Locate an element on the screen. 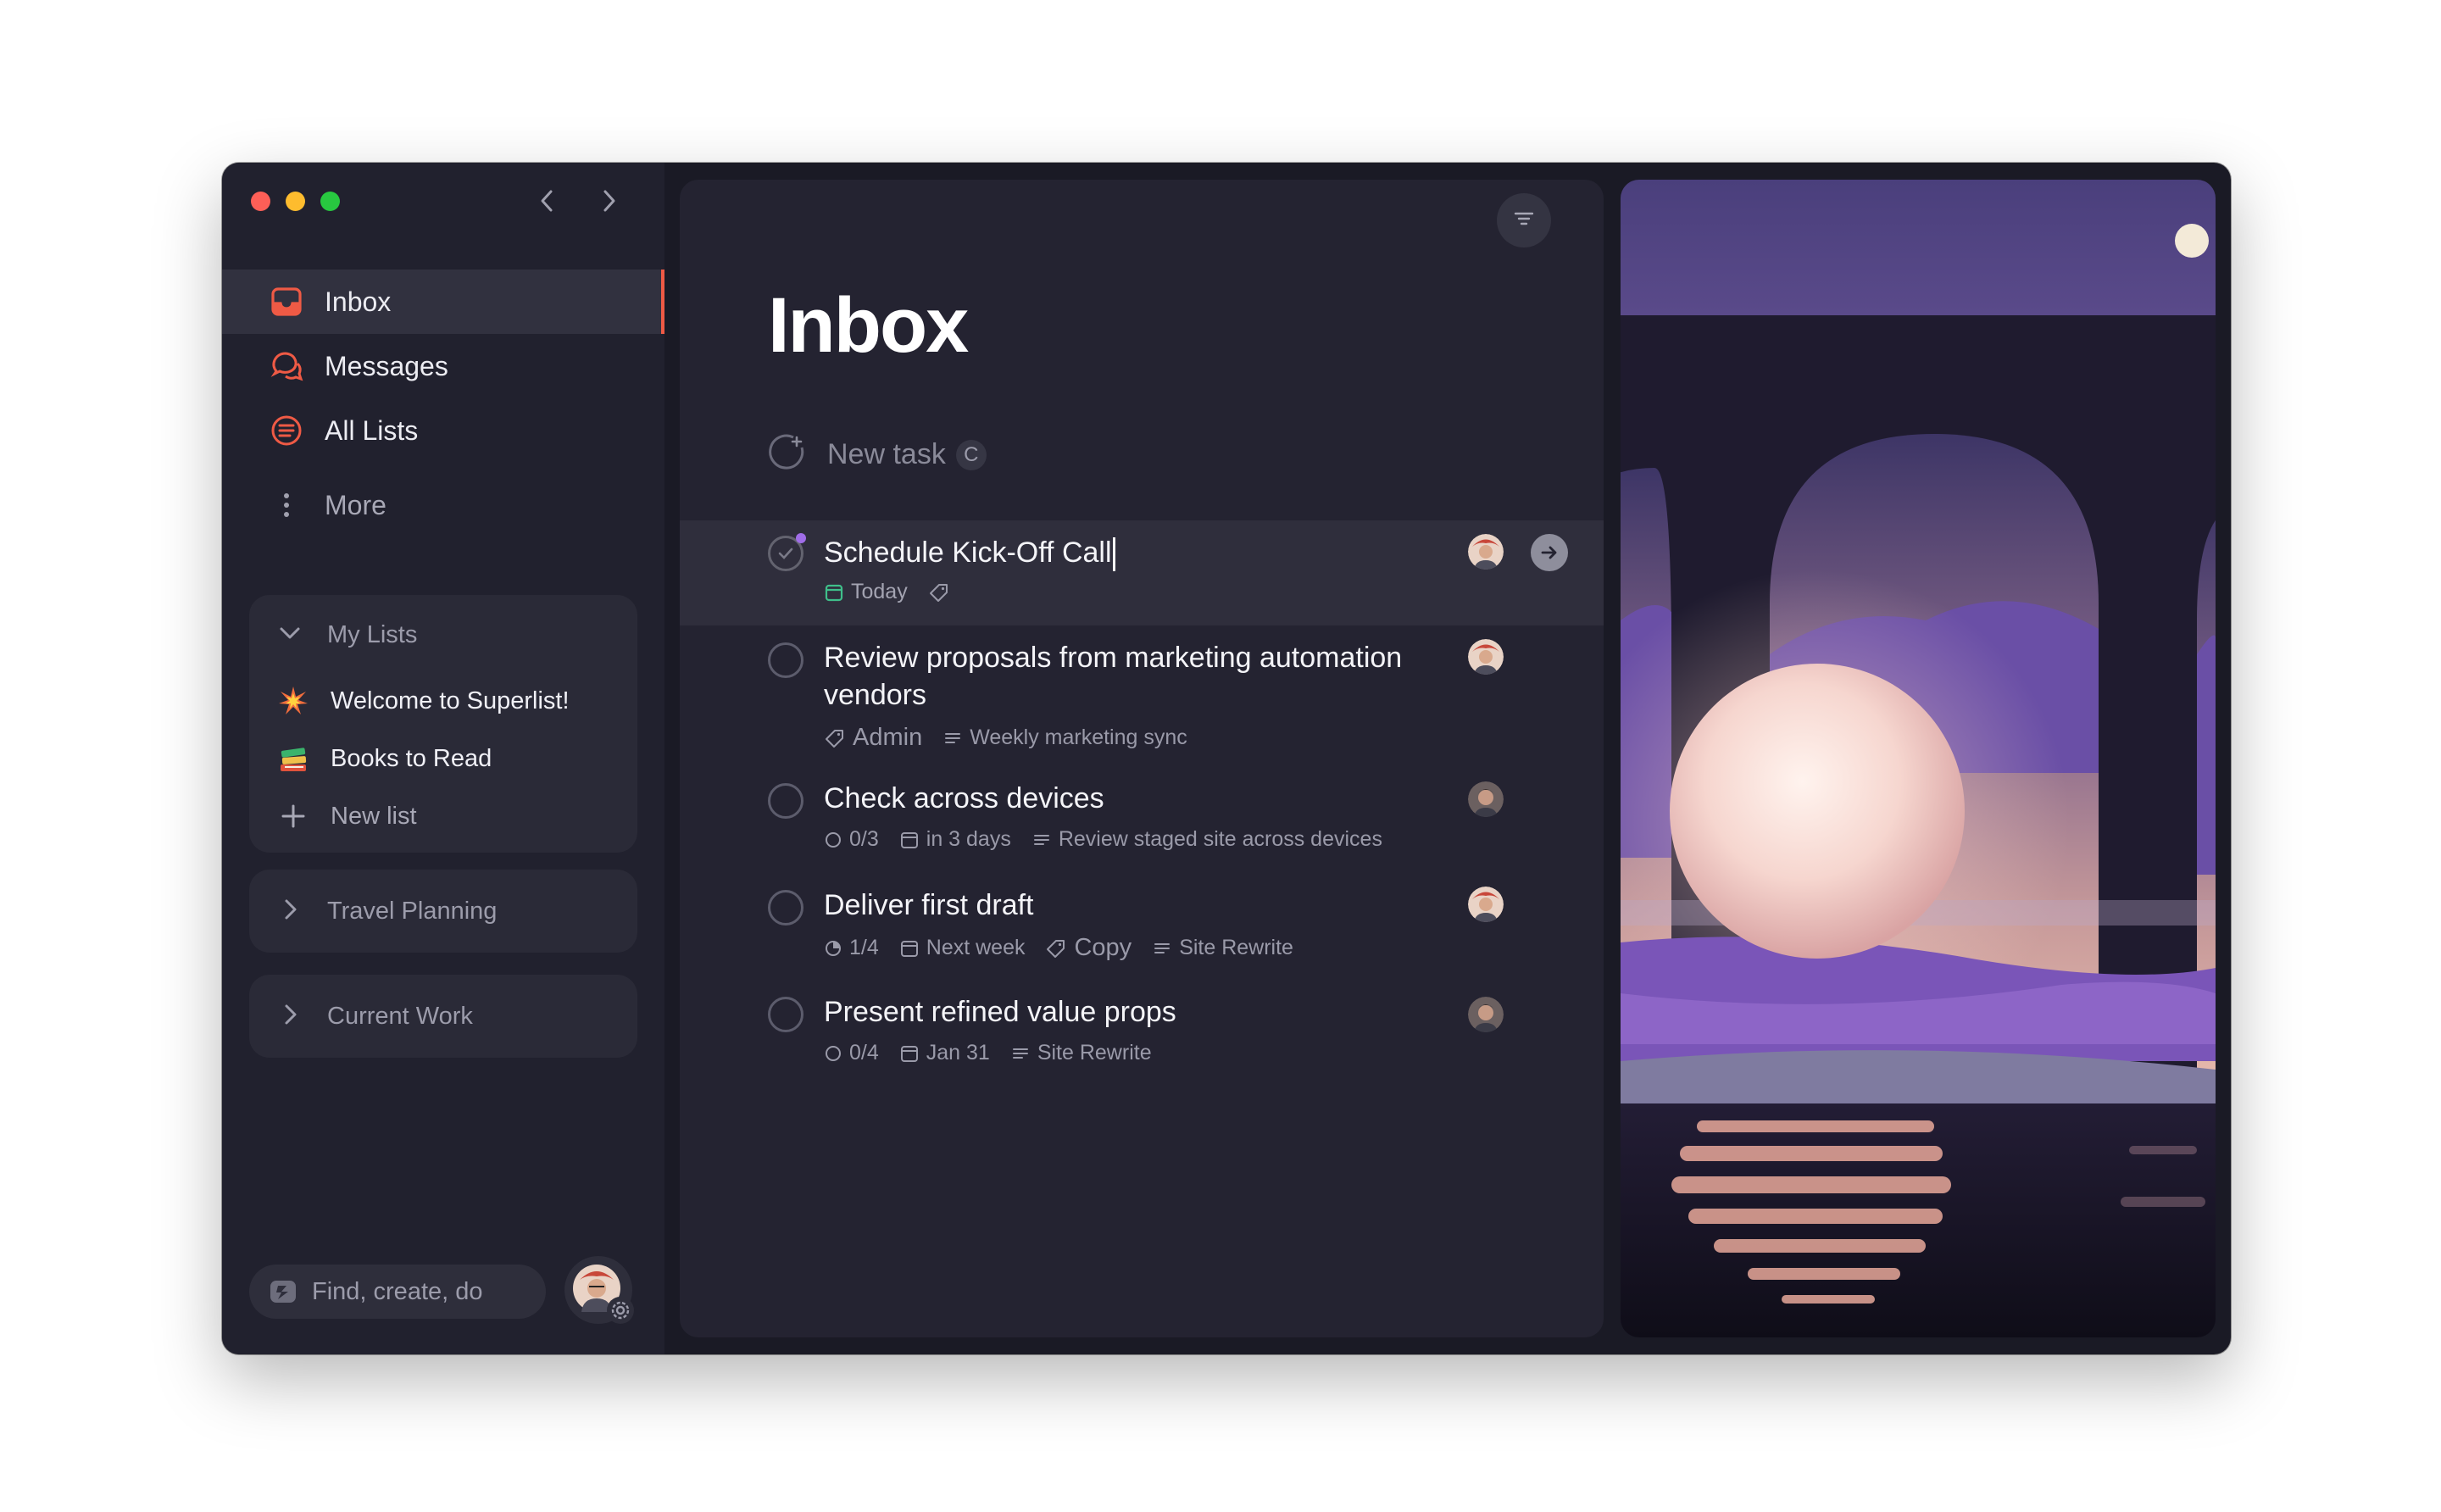 This screenshot has height=1512, width=2441. books-emoji-icon is located at coordinates (293, 758).